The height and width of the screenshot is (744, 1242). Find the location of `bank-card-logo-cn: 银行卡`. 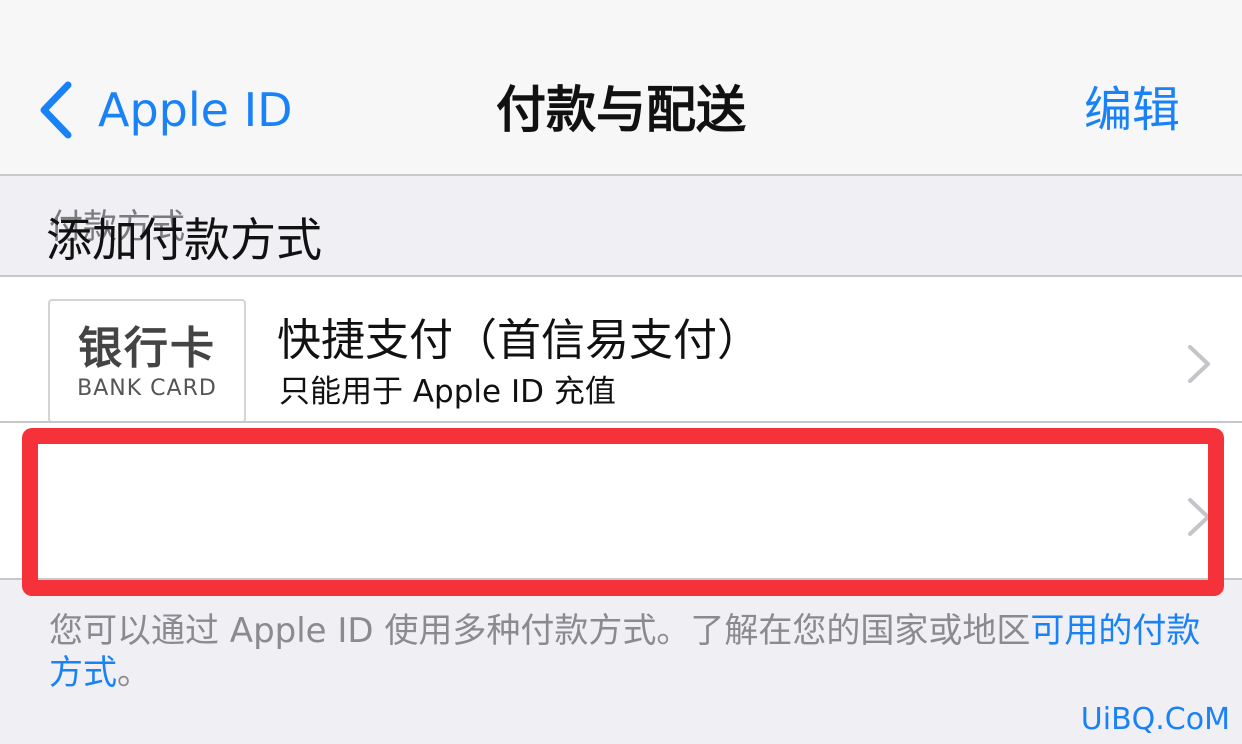

bank-card-logo-cn: 银行卡 is located at coordinates (147, 348).